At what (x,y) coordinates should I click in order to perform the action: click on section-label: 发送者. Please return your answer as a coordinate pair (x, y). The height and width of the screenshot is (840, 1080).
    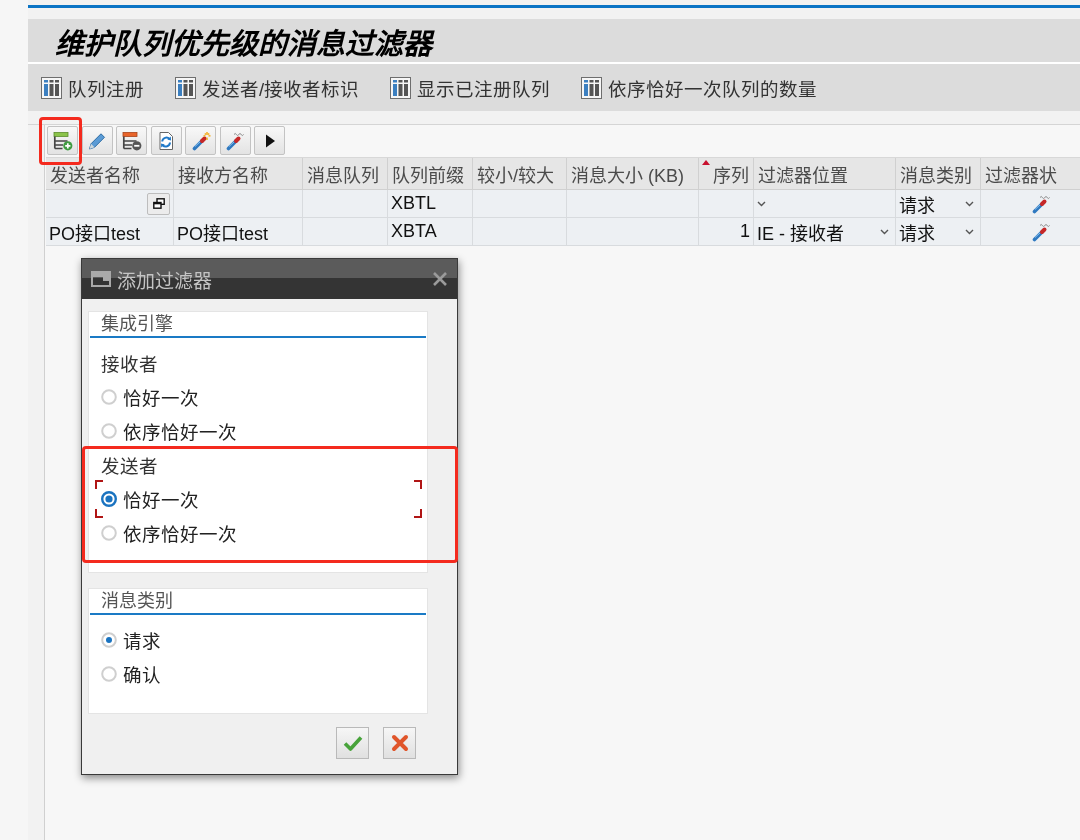
    Looking at the image, I should click on (129, 466).